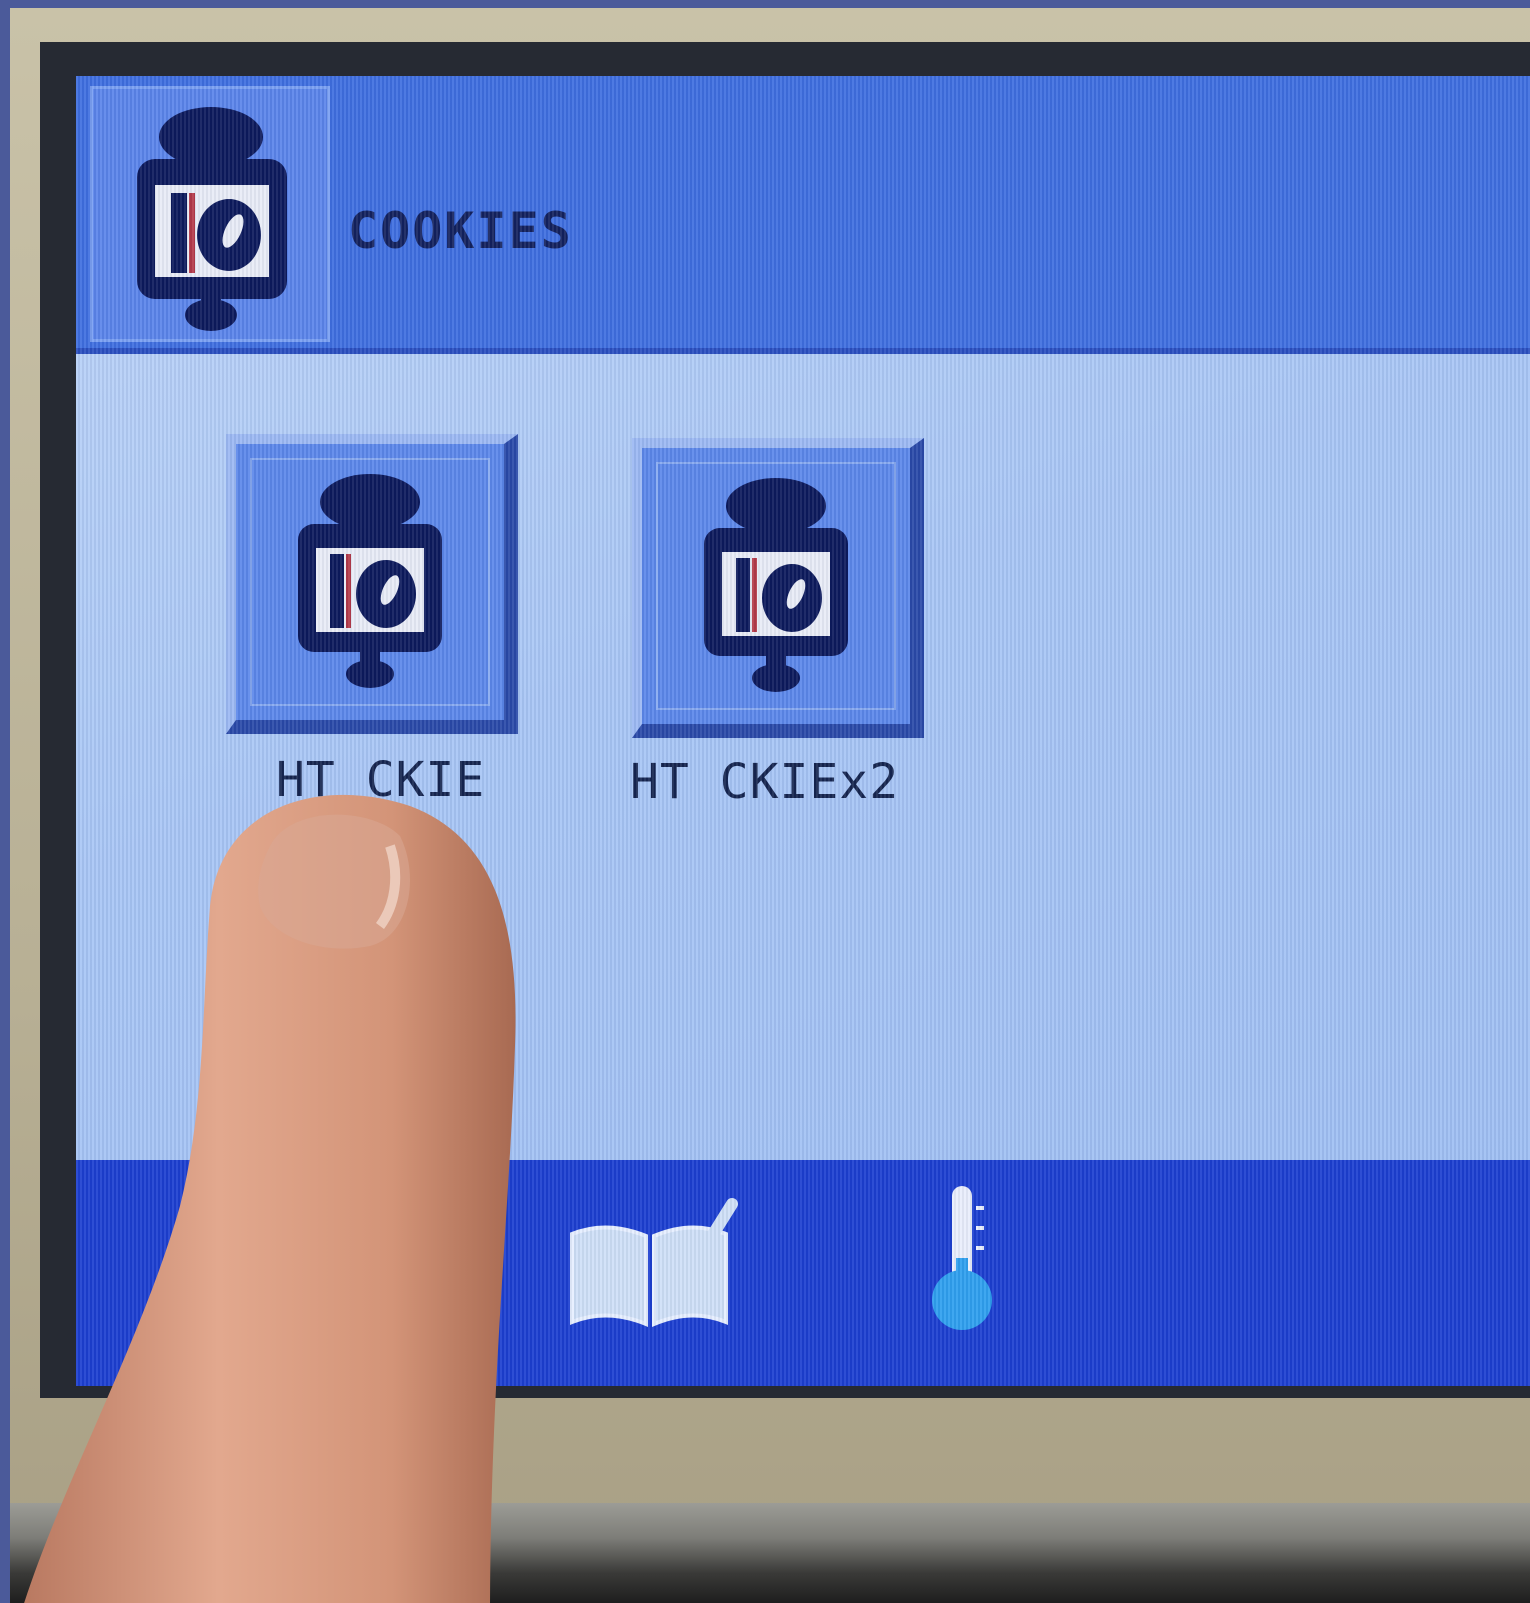 This screenshot has width=1530, height=1603. Describe the element at coordinates (381, 780) in the screenshot. I see `recipe-label-ht-ckie: HT CKIE` at that location.